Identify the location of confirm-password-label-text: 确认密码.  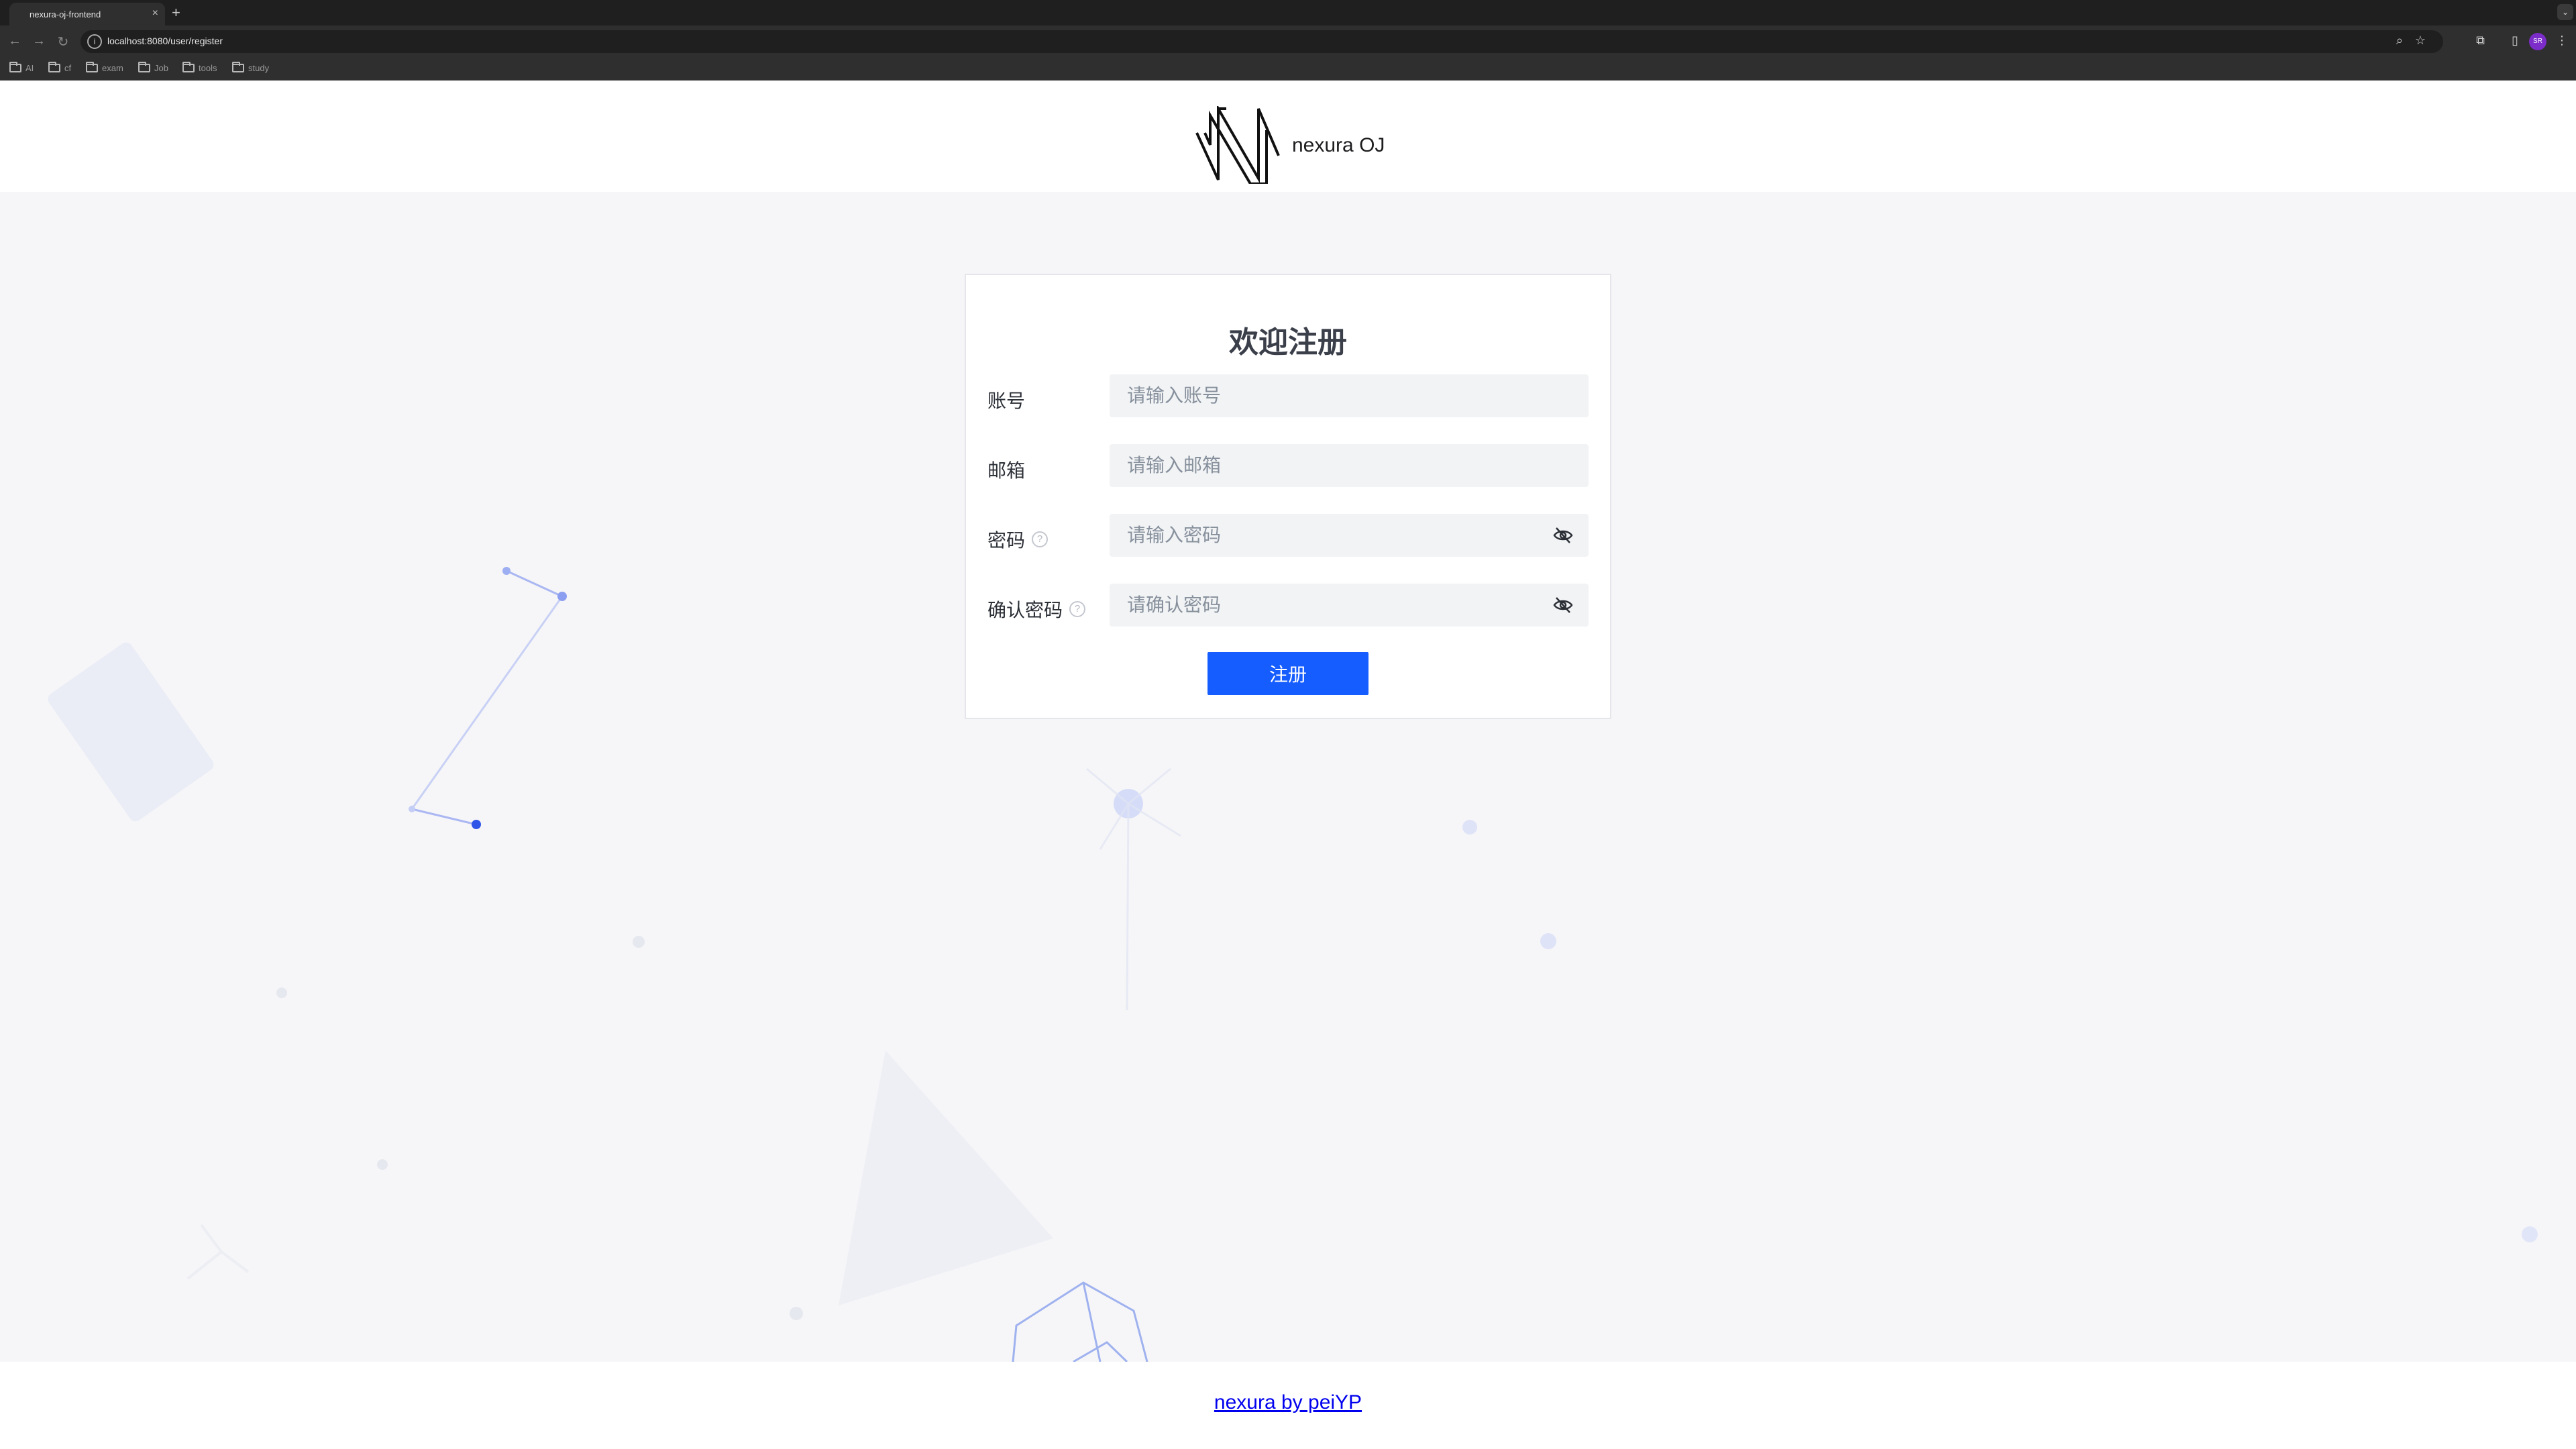
(1025, 610).